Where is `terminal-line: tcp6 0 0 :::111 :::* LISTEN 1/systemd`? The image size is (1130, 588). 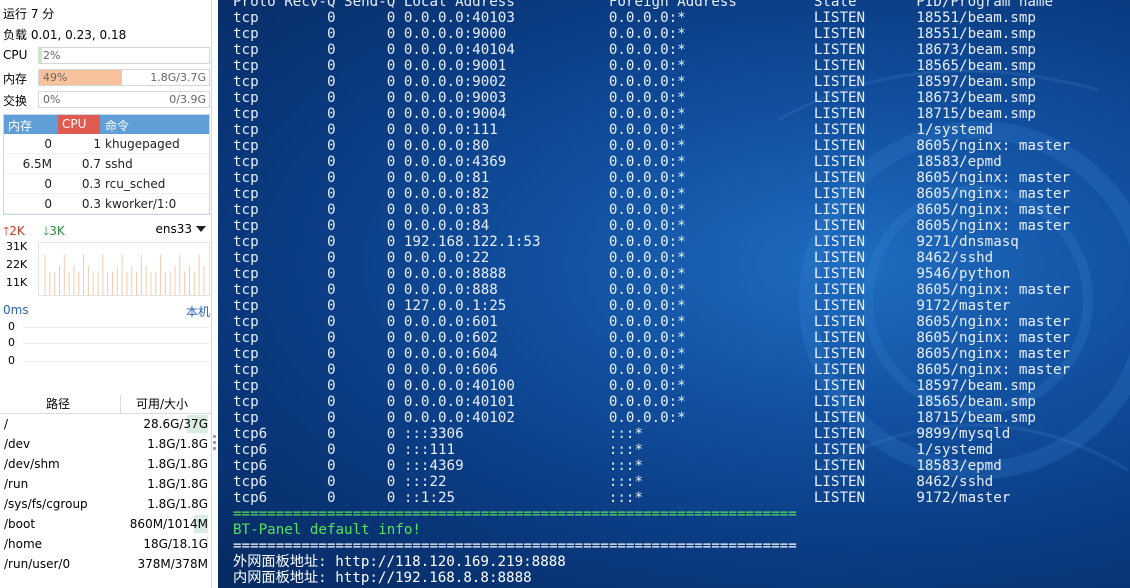
terminal-line: tcp6 0 0 :::111 :::* LISTEN 1/systemd is located at coordinates (613, 450).